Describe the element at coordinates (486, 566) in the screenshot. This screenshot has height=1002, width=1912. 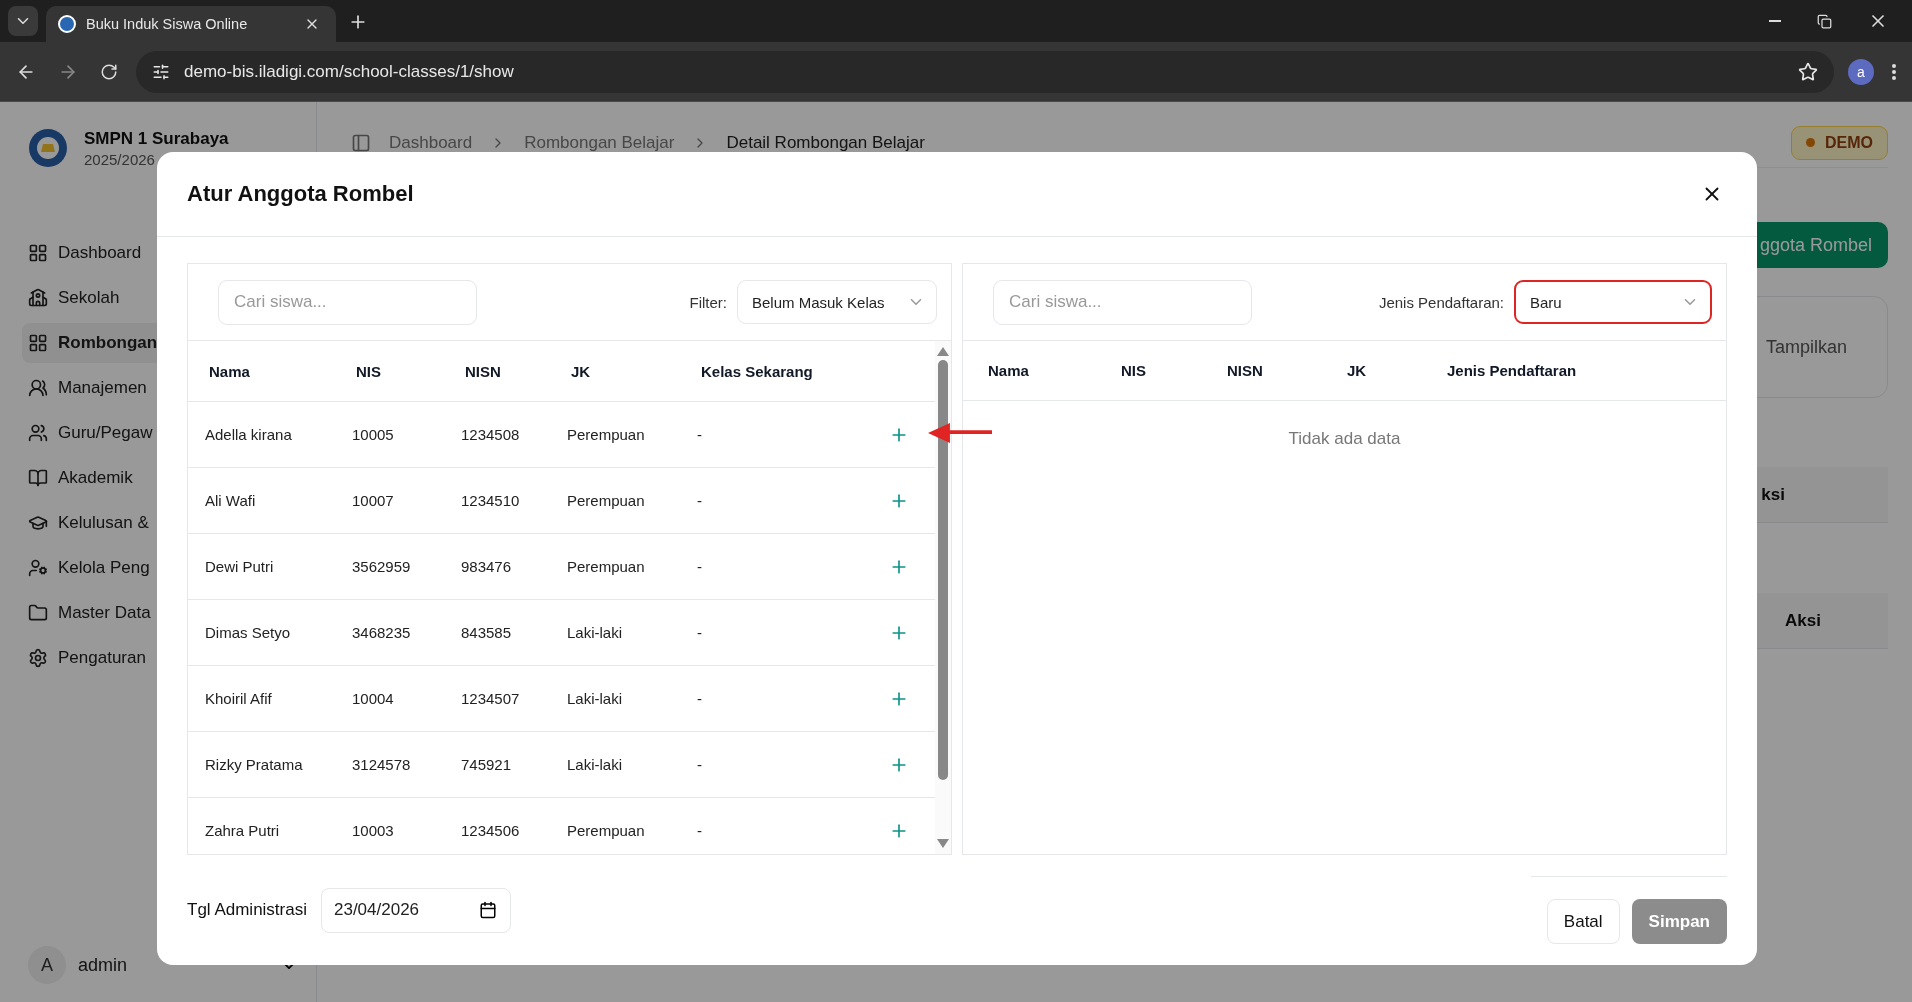
I see `table-cell: 983476` at that location.